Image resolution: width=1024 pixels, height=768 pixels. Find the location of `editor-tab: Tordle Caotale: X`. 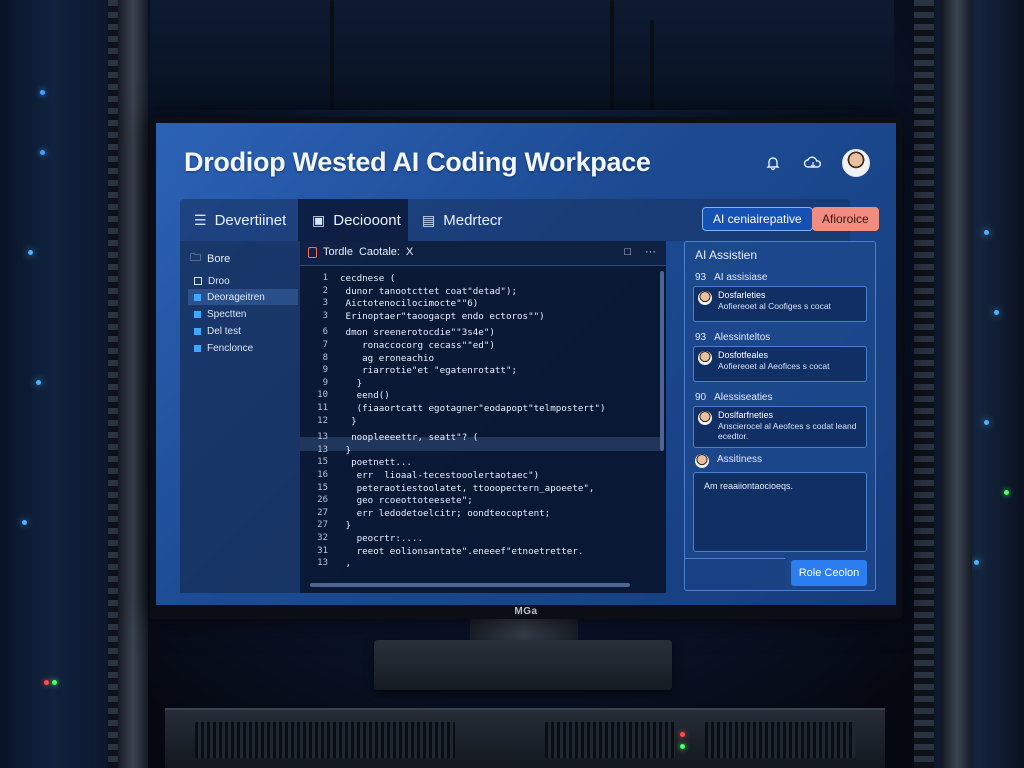

editor-tab: Tordle Caotale: X is located at coordinates (360, 252).